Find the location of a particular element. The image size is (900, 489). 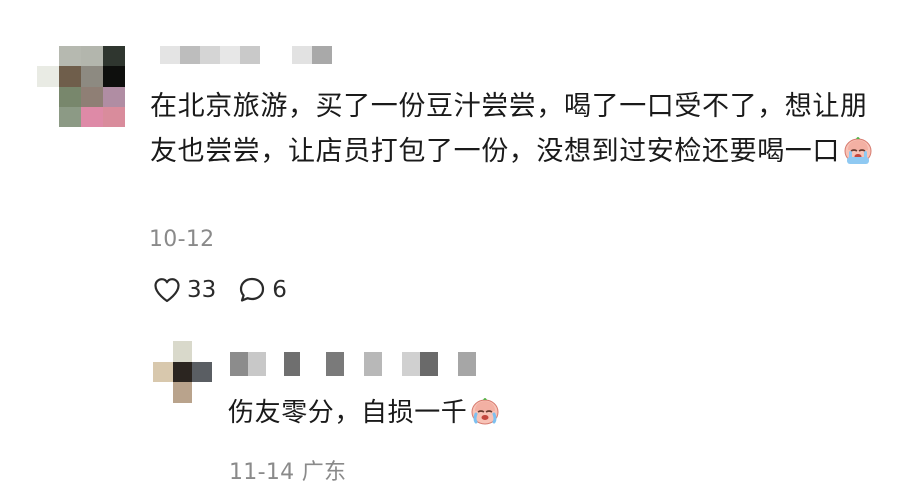

username-blurred is located at coordinates (246, 55).